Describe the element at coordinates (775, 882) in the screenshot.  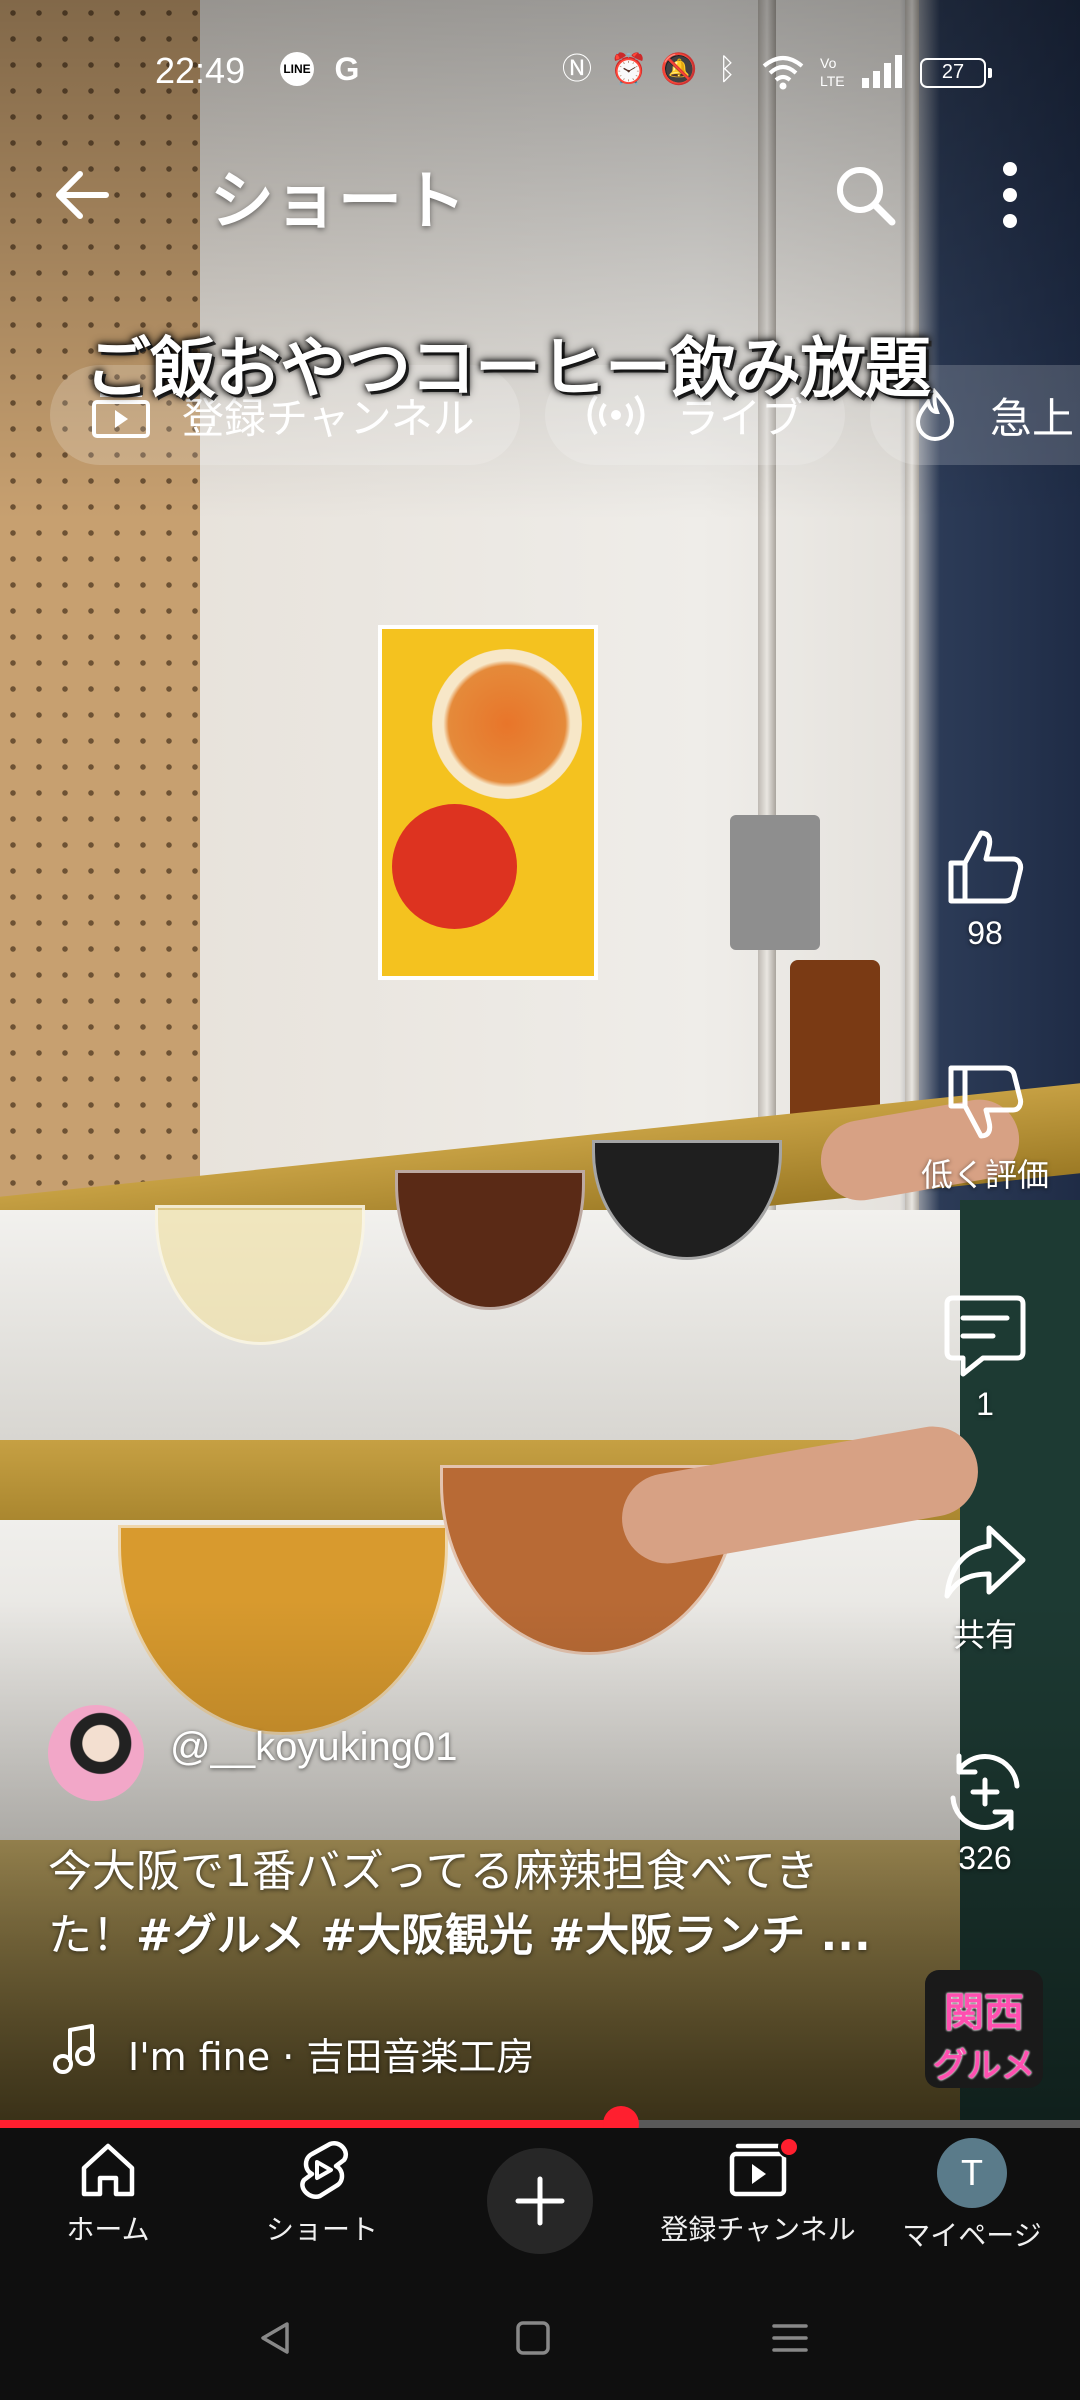
I see `video-electric-box` at that location.